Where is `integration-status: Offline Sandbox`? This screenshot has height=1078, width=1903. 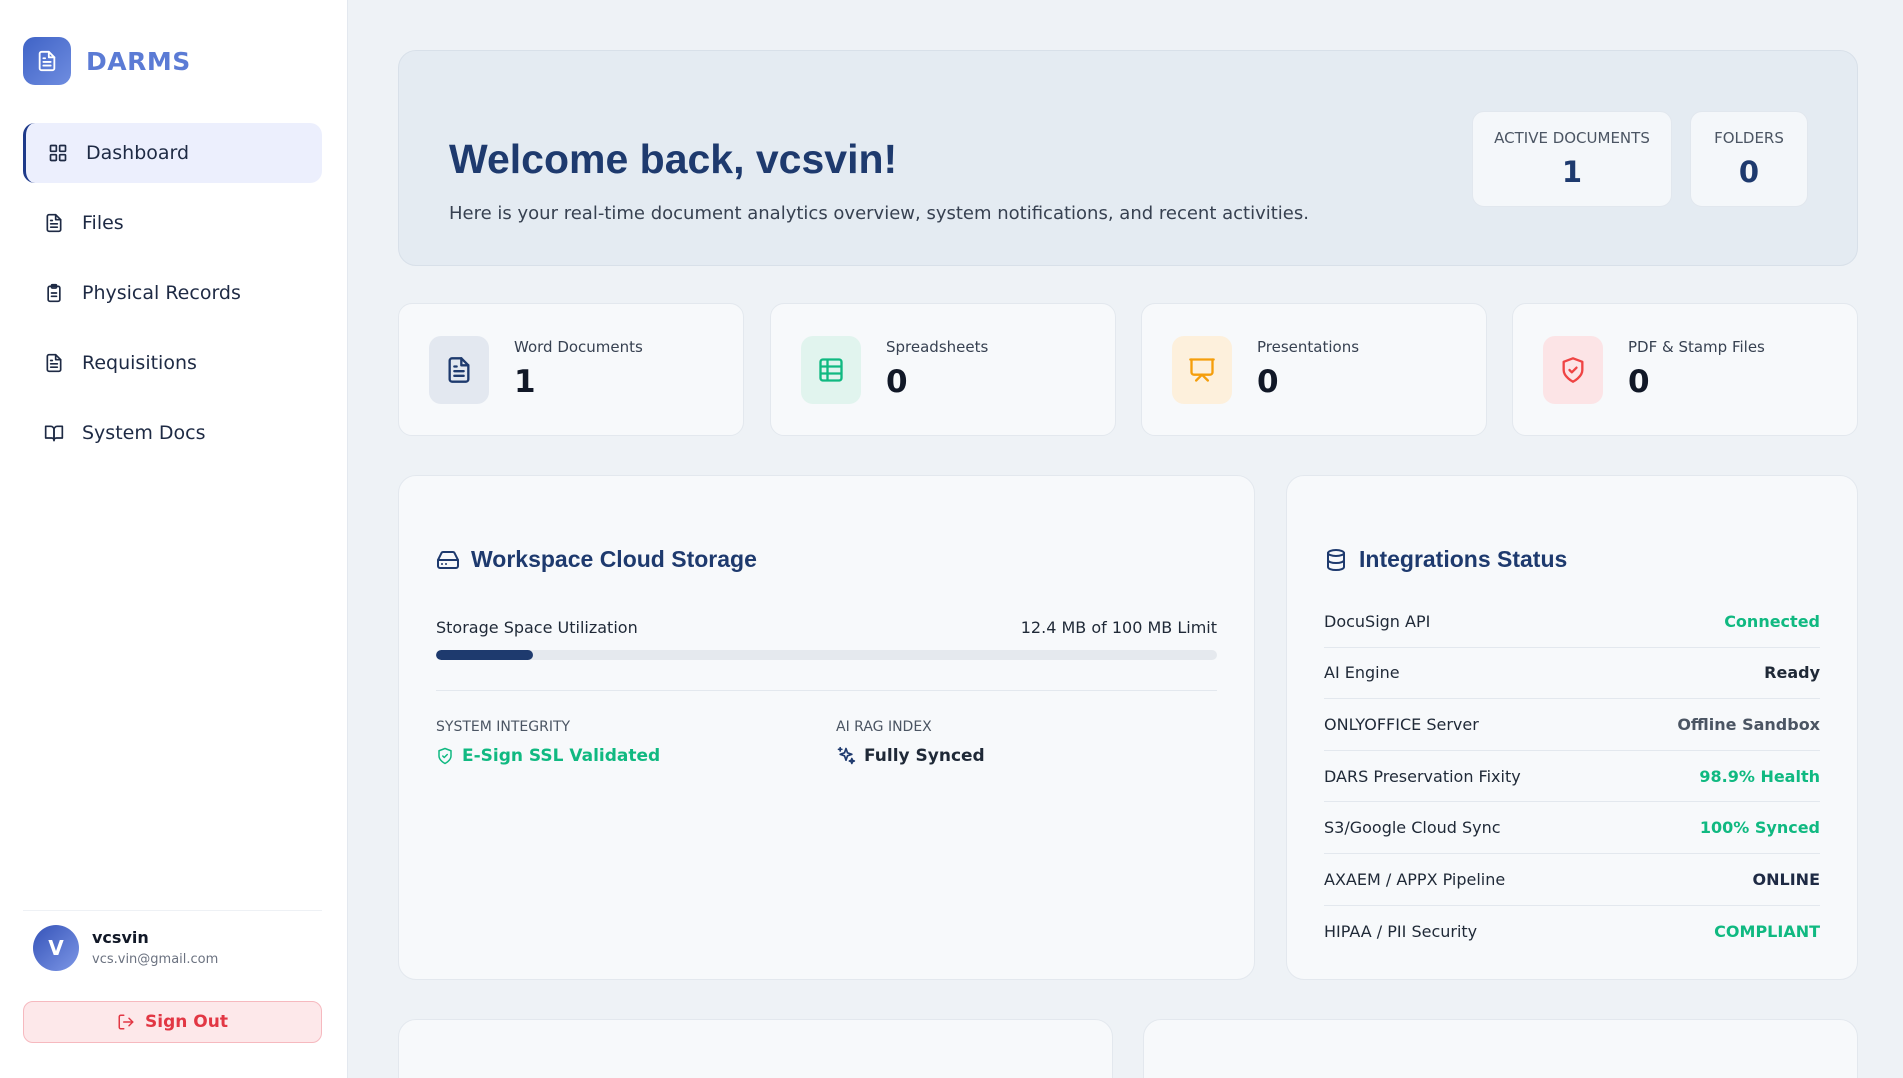
integration-status: Offline Sandbox is located at coordinates (1748, 724).